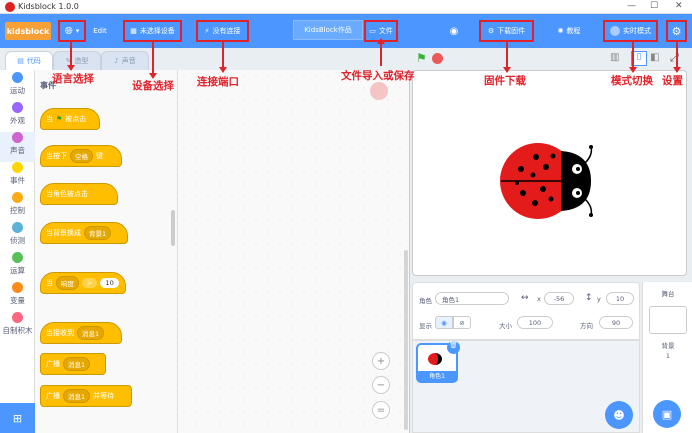 The image size is (692, 433). What do you see at coordinates (53, 364) in the screenshot?
I see `block-text: 广播` at bounding box center [53, 364].